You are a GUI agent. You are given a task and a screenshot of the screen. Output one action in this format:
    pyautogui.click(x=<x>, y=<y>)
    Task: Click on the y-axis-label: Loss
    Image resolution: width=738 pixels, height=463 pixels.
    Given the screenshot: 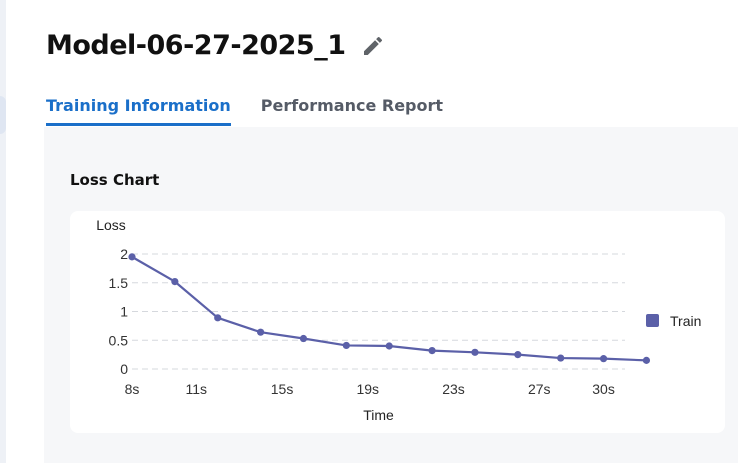 What is the action you would take?
    pyautogui.click(x=111, y=225)
    